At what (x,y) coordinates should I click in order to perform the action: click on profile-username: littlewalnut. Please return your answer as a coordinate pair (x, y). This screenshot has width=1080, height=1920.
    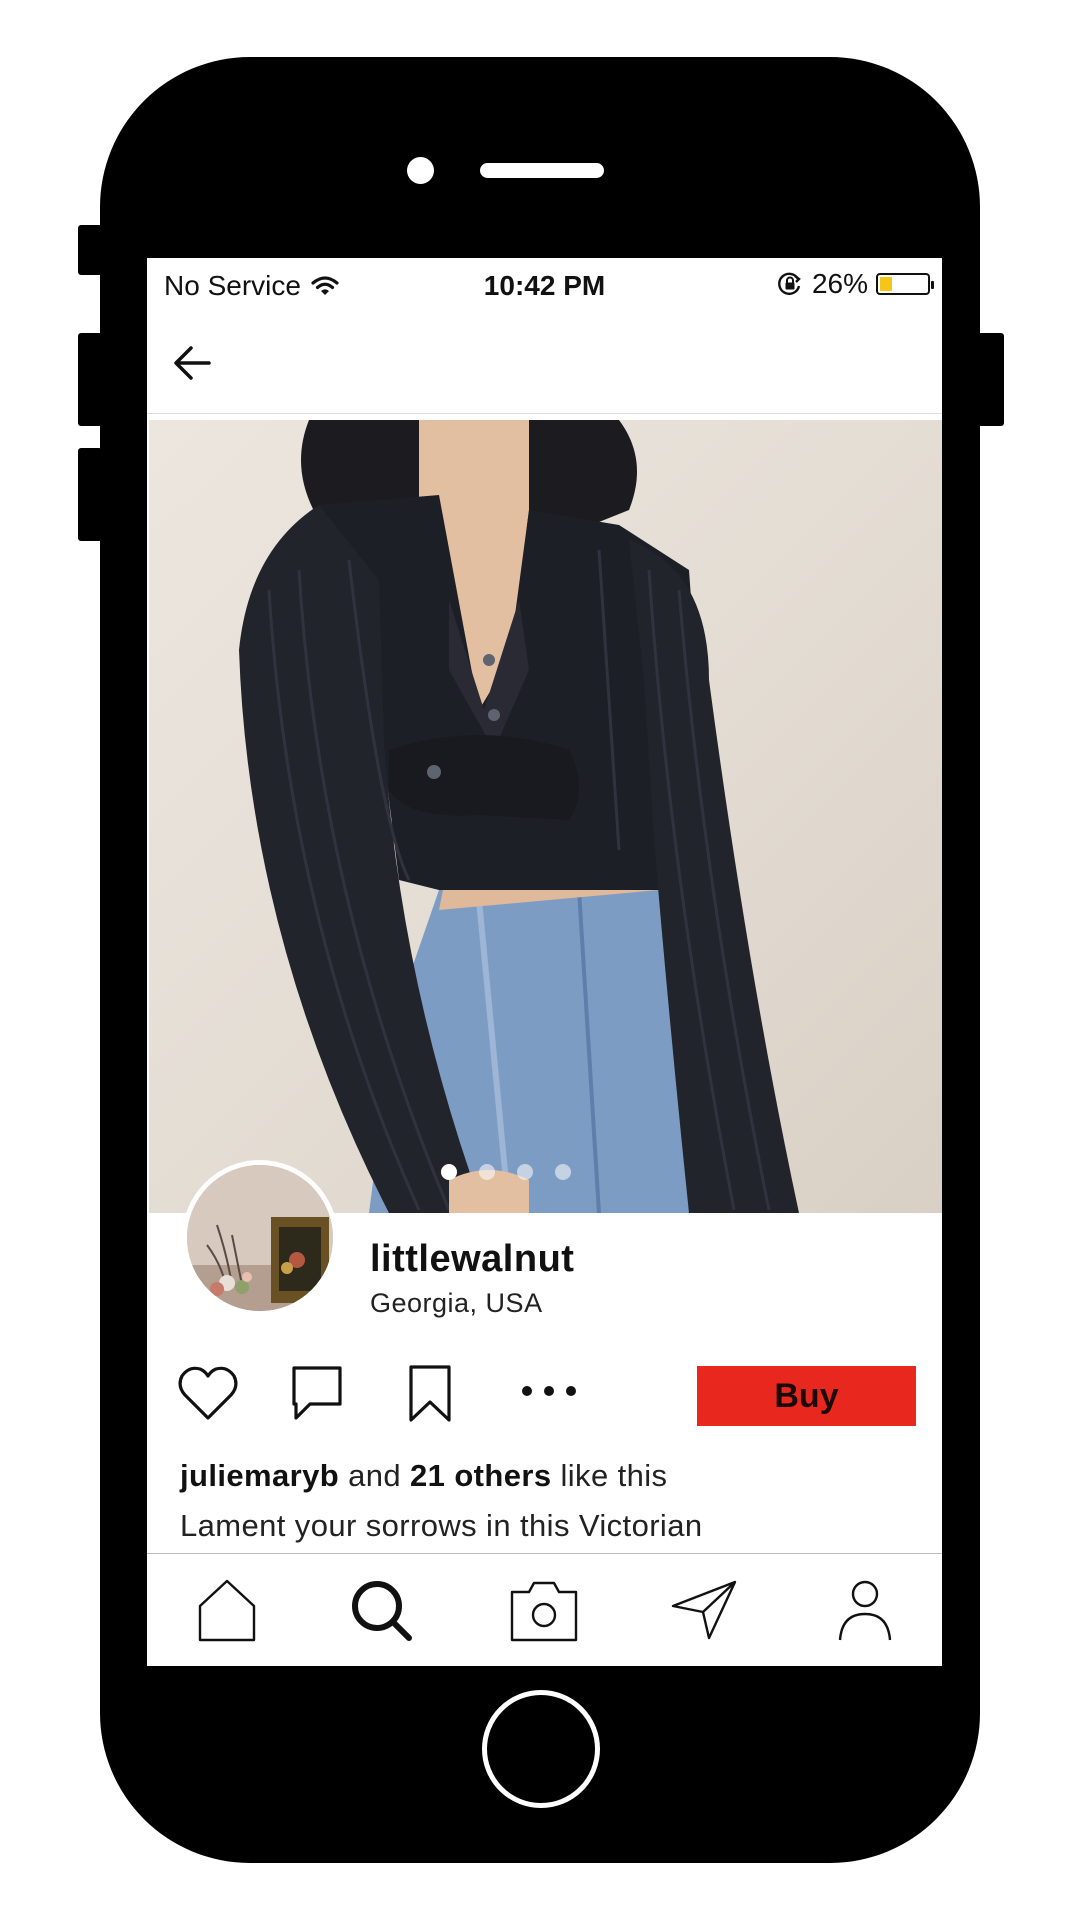
    Looking at the image, I should click on (472, 1259).